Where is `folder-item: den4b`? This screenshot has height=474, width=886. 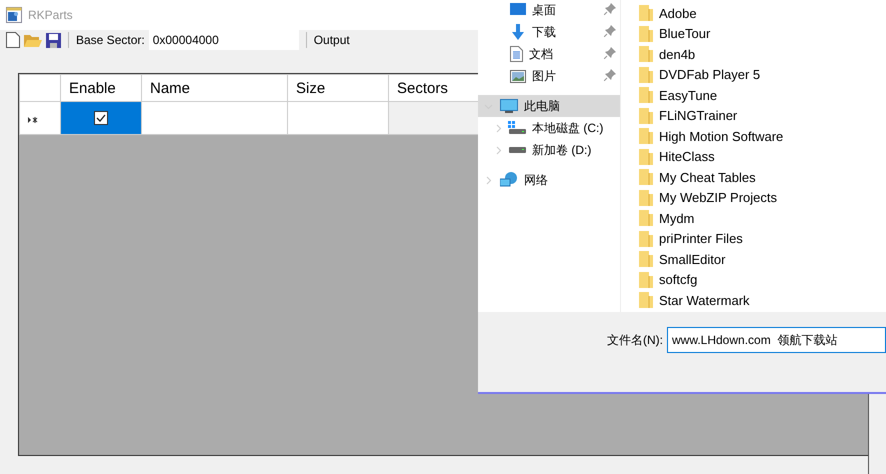
folder-item: den4b is located at coordinates (762, 54).